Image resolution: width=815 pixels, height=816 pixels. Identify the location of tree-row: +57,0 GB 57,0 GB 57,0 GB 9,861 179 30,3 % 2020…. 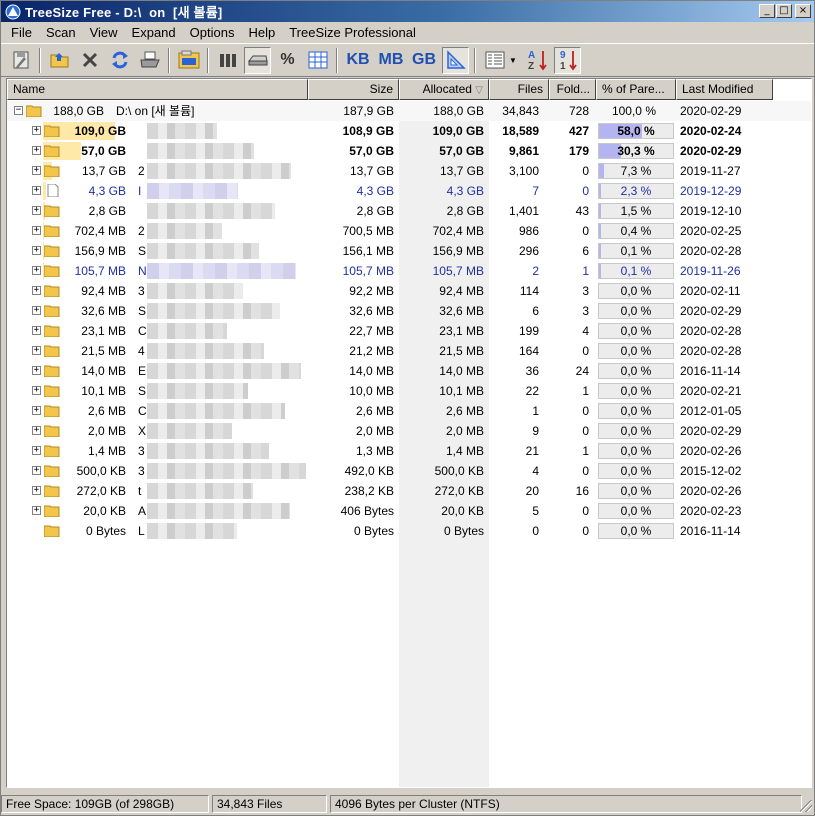
(409, 151).